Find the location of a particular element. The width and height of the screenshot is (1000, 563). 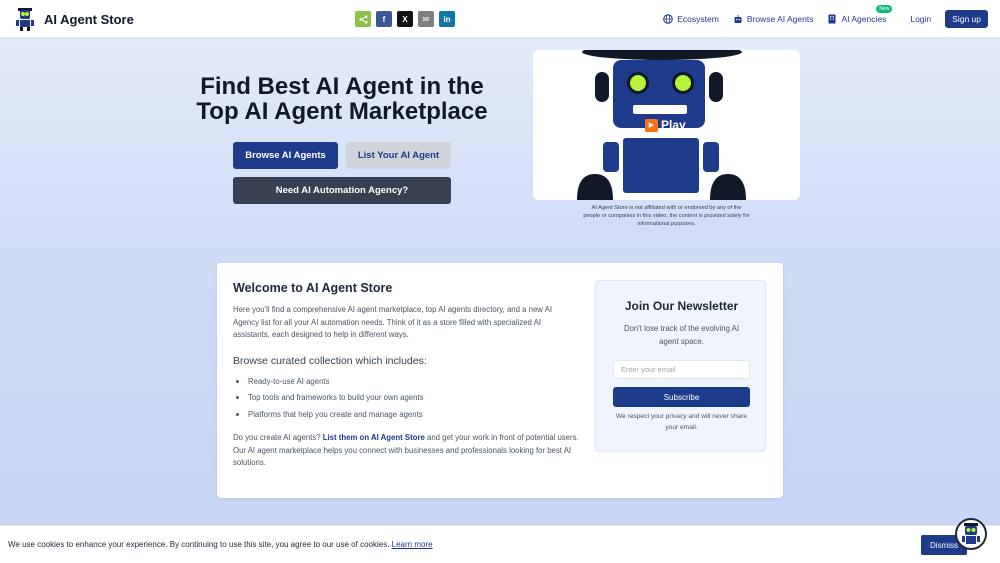

browse-agents-button: Browse AI Agents is located at coordinates (285, 155).